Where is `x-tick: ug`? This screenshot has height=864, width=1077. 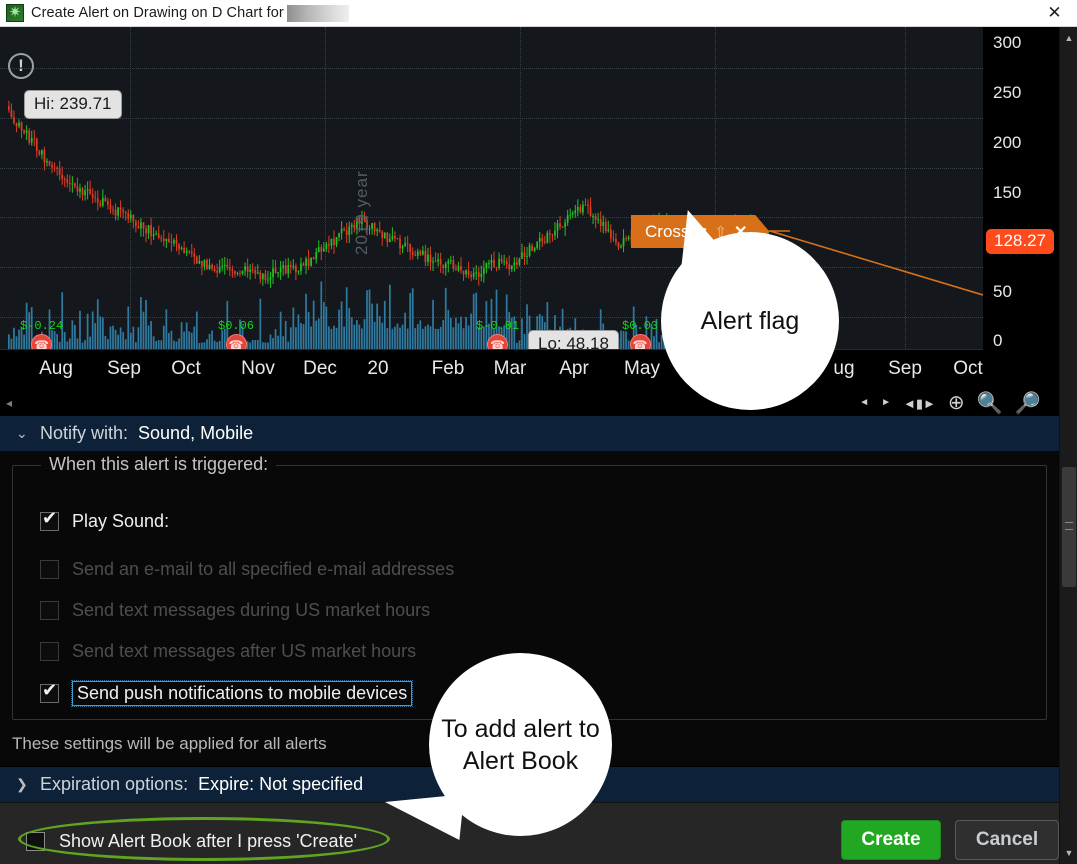
x-tick: ug is located at coordinates (844, 368).